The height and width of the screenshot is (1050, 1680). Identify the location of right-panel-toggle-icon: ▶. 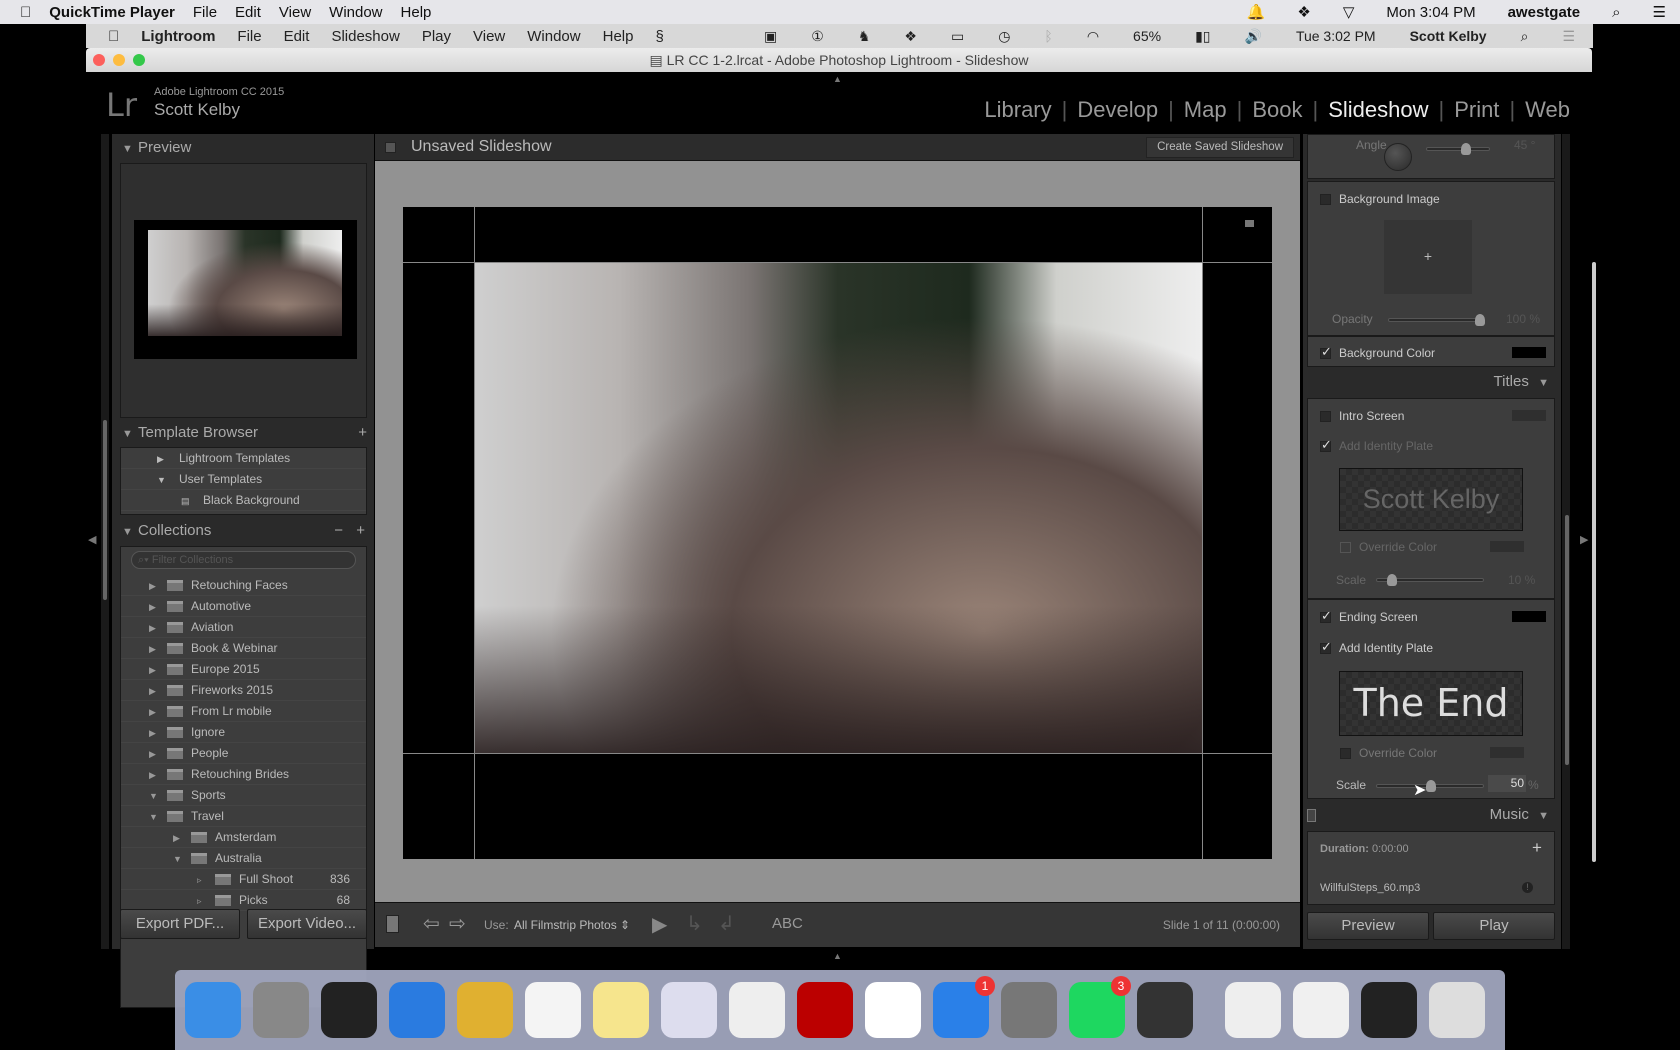
(1584, 539).